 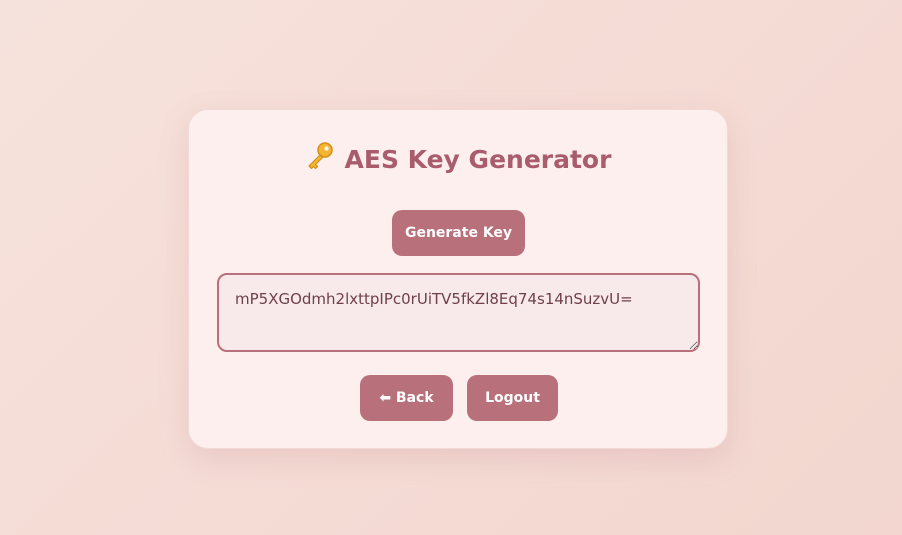 What do you see at coordinates (458, 233) in the screenshot?
I see `generate-key-button: Generate Key` at bounding box center [458, 233].